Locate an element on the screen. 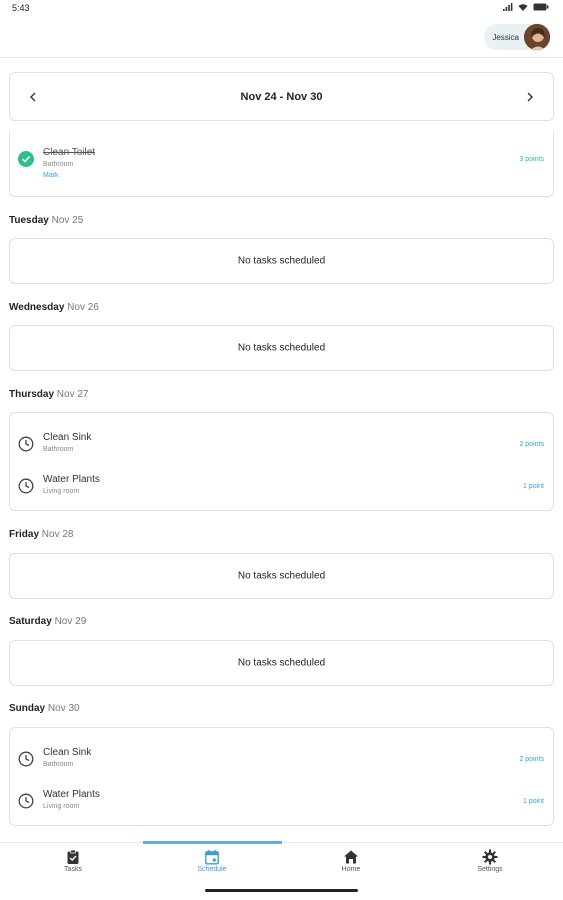  day-header-thursday: Thursday Nov 27 is located at coordinates (48, 394).